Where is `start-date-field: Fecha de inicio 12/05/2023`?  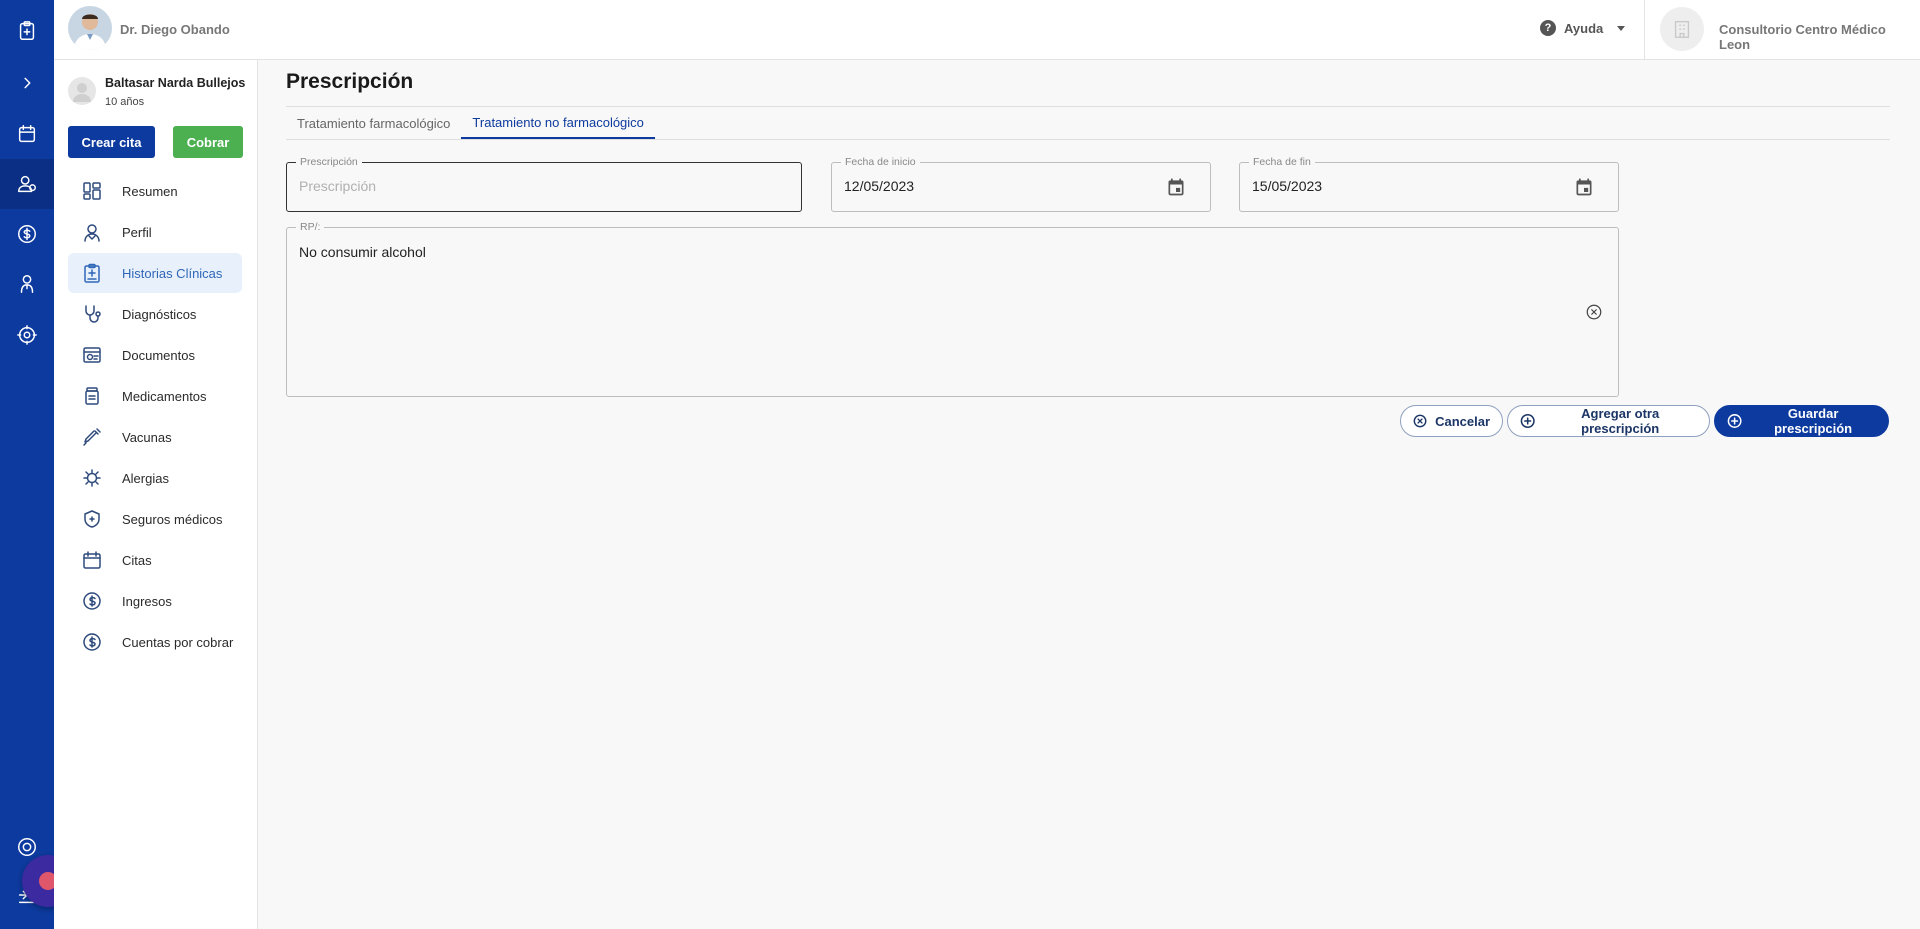
start-date-field: Fecha de inicio 12/05/2023 is located at coordinates (1021, 184).